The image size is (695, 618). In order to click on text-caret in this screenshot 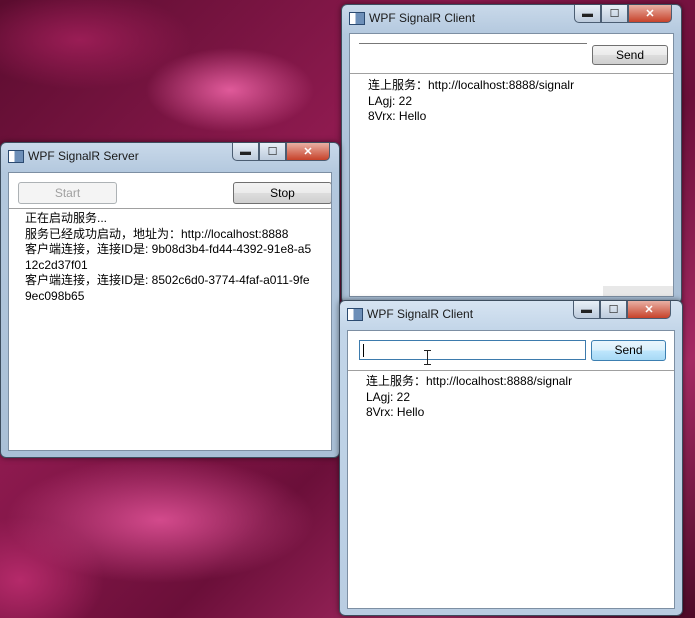, I will do `click(363, 350)`.